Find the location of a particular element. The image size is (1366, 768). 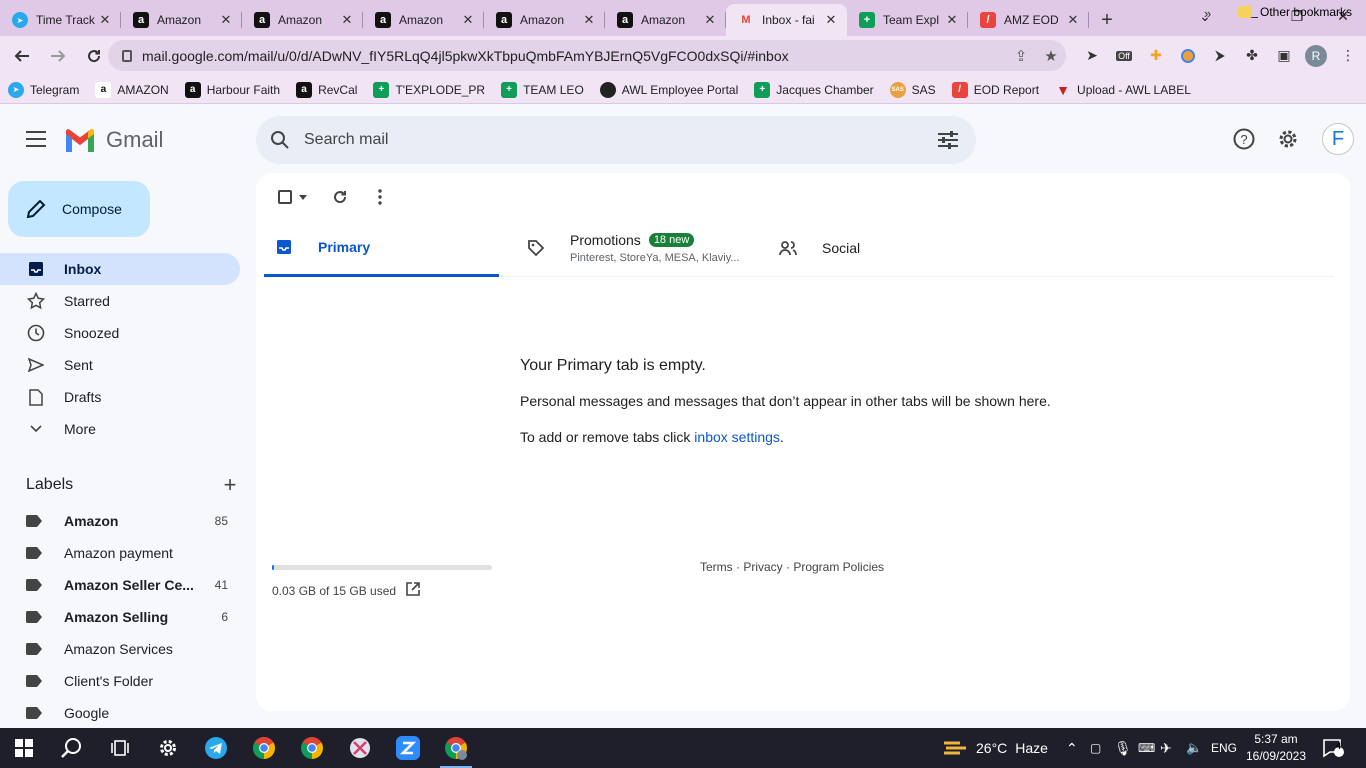

extension-plus-icon: ✚ is located at coordinates (1156, 55).